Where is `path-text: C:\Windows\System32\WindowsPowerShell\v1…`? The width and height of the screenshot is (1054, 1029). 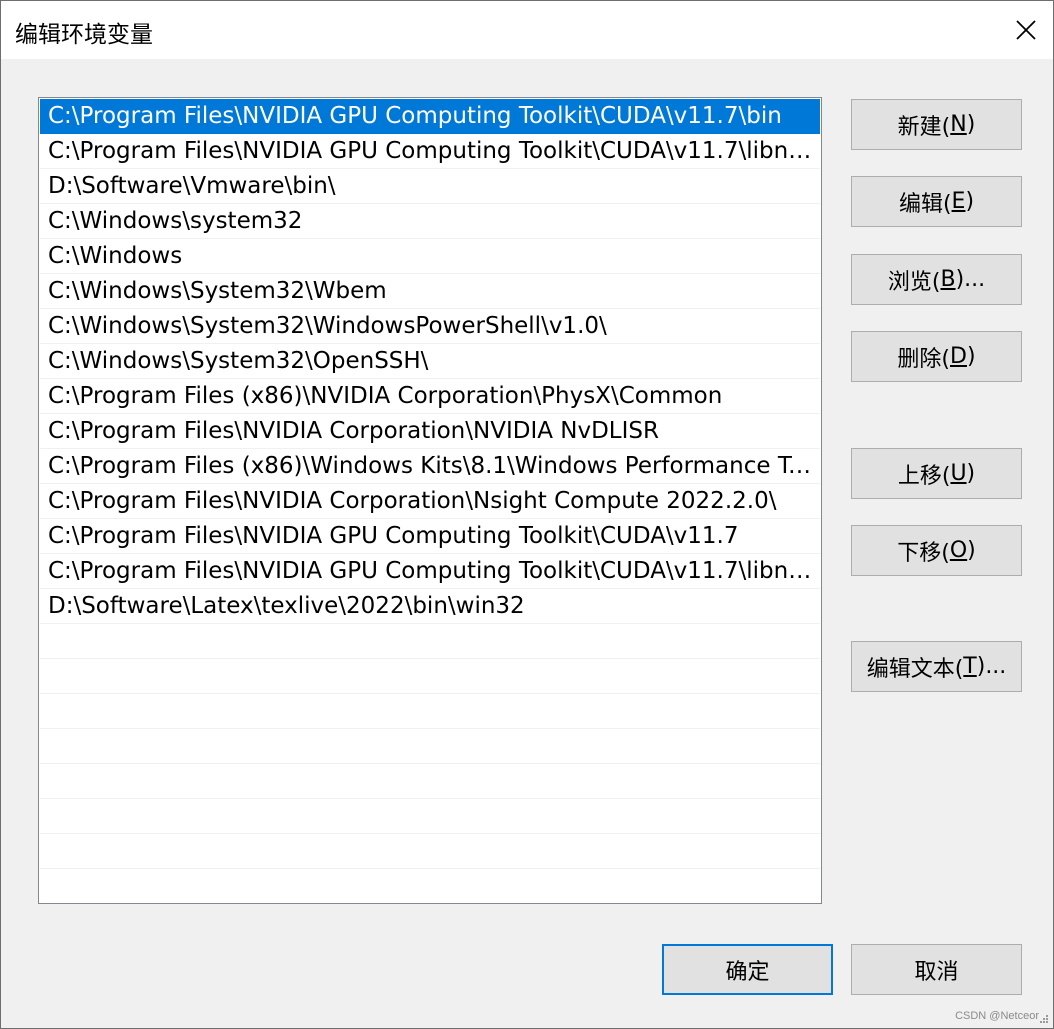
path-text: C:\Windows\System32\WindowsPowerShell\v1… is located at coordinates (327, 326).